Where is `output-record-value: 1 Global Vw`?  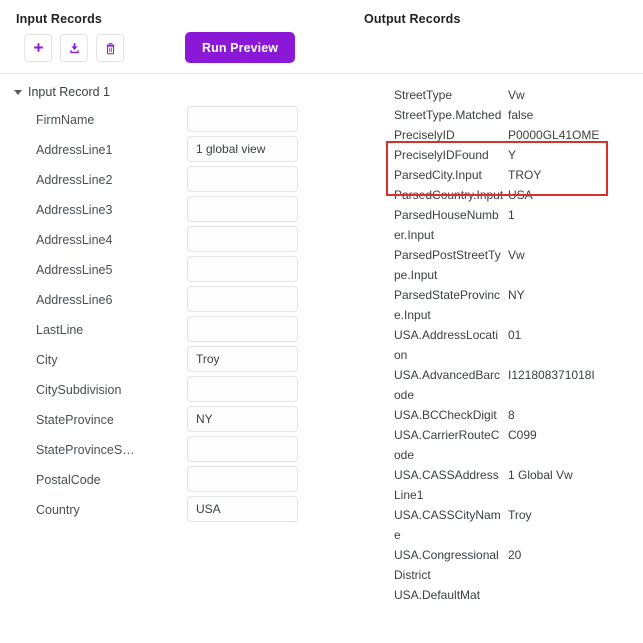
output-record-value: 1 Global Vw is located at coordinates (540, 475).